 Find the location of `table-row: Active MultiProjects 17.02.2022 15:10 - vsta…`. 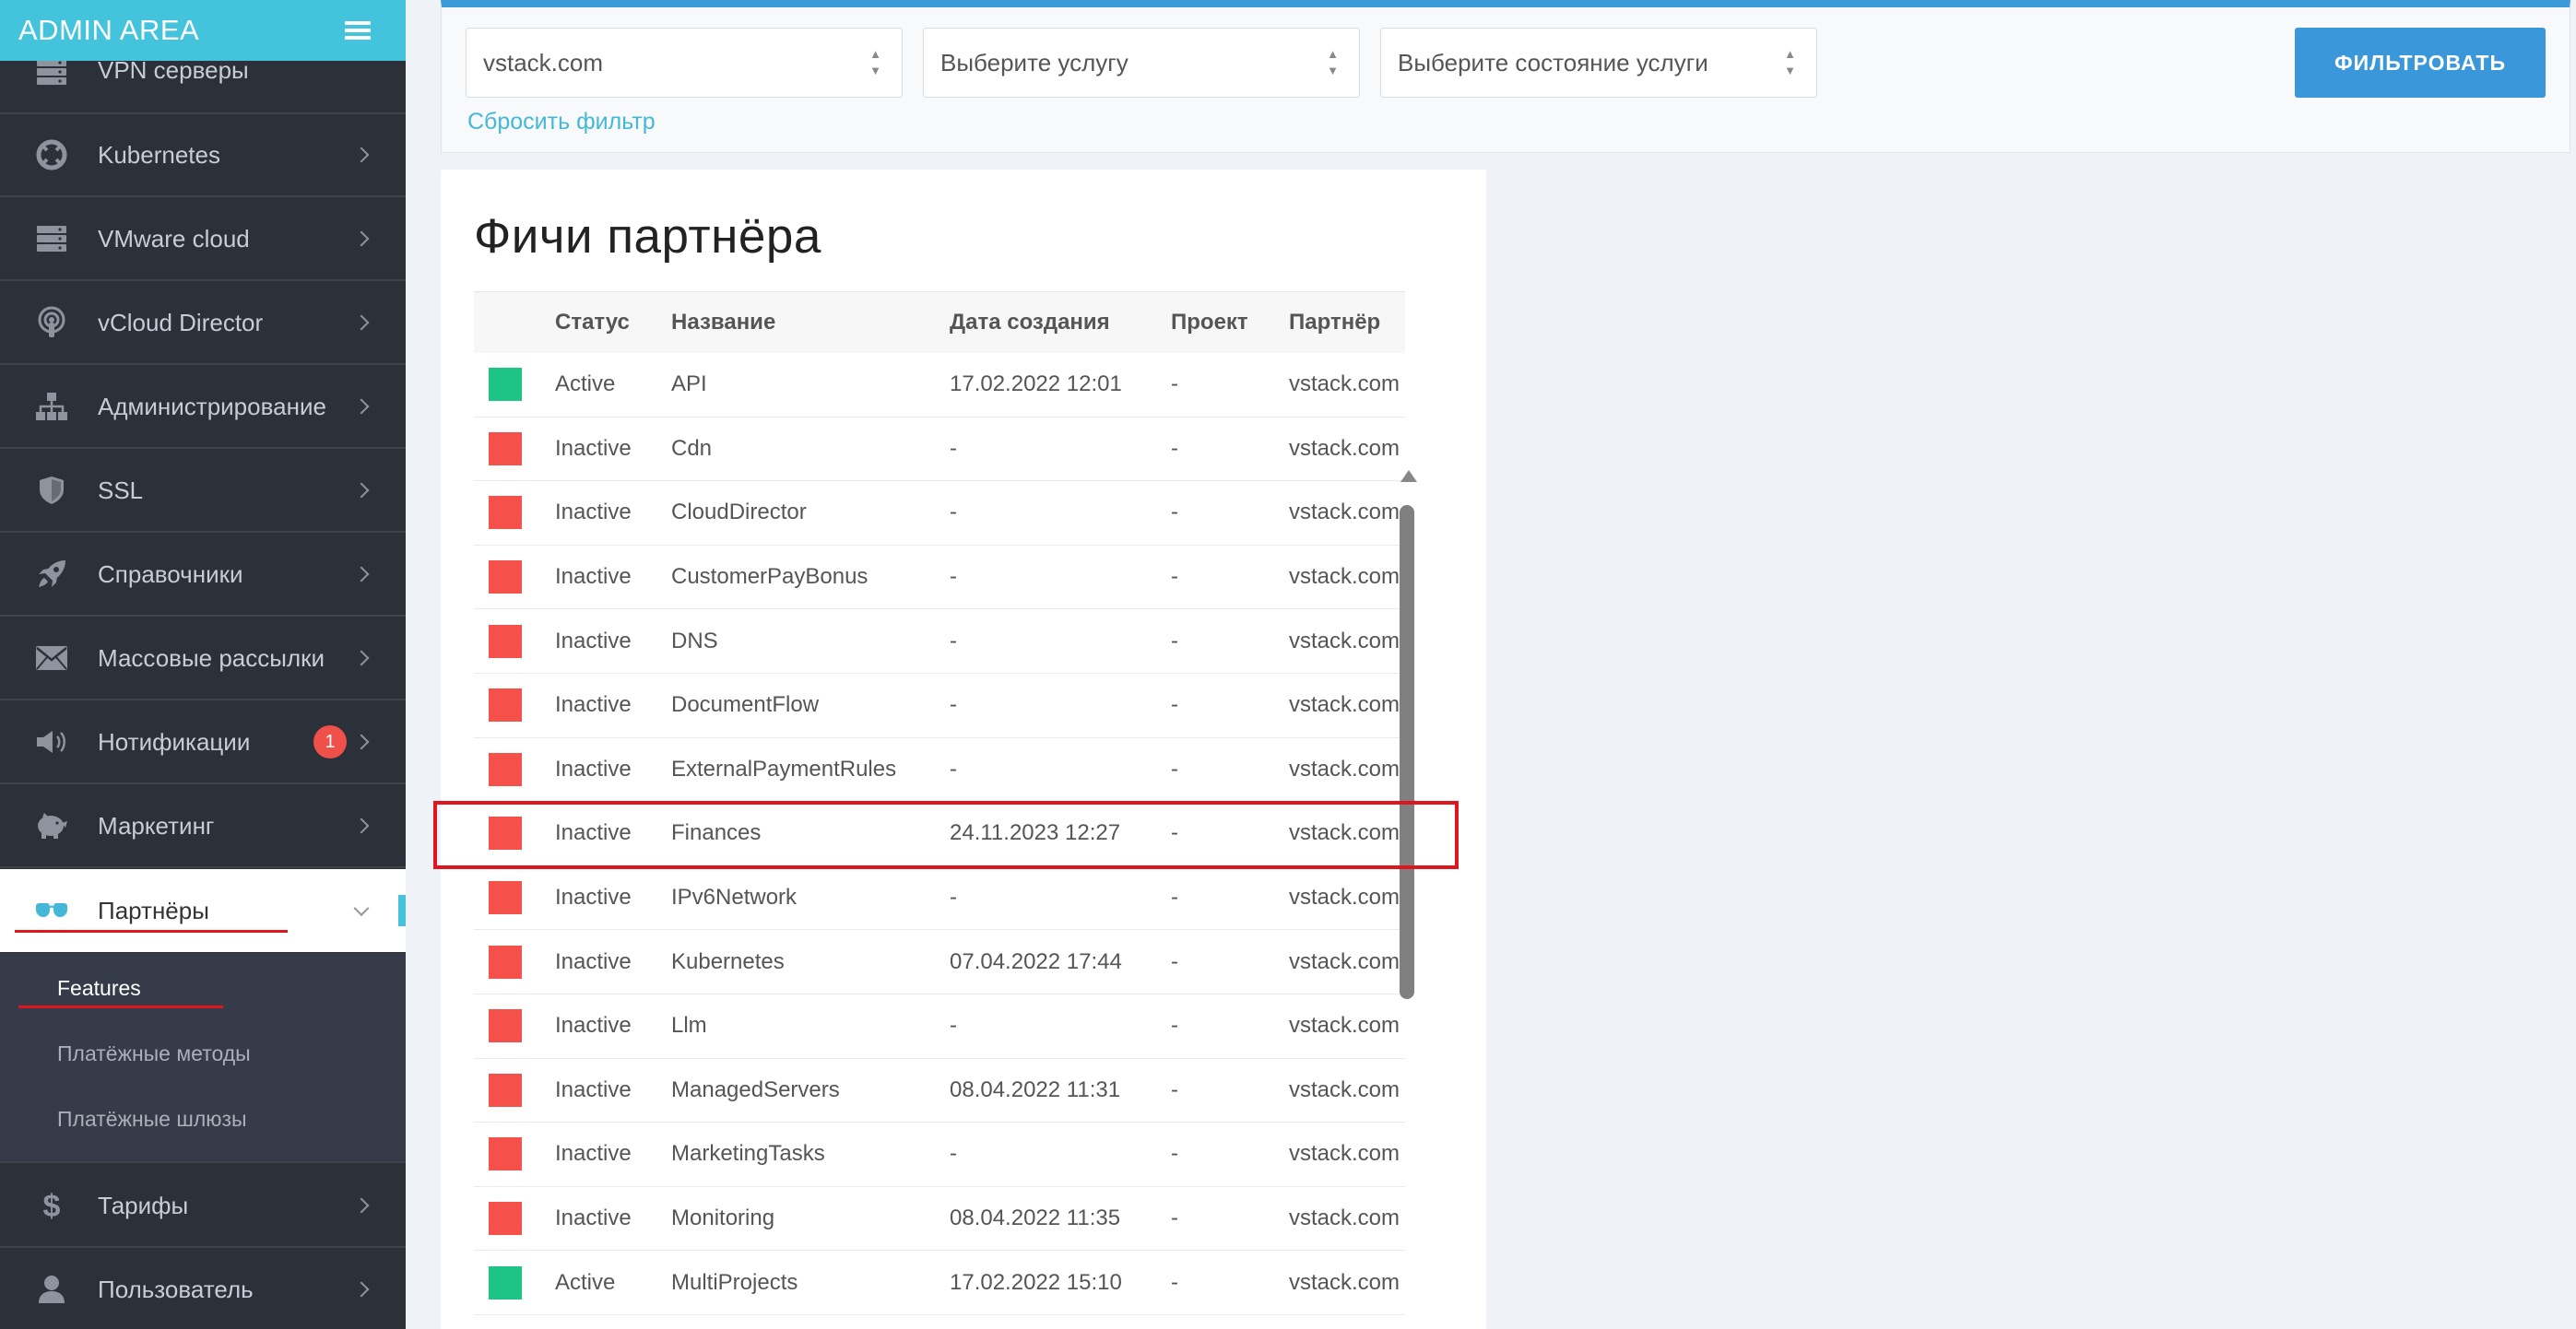

table-row: Active MultiProjects 17.02.2022 15:10 - vsta… is located at coordinates (939, 1283).